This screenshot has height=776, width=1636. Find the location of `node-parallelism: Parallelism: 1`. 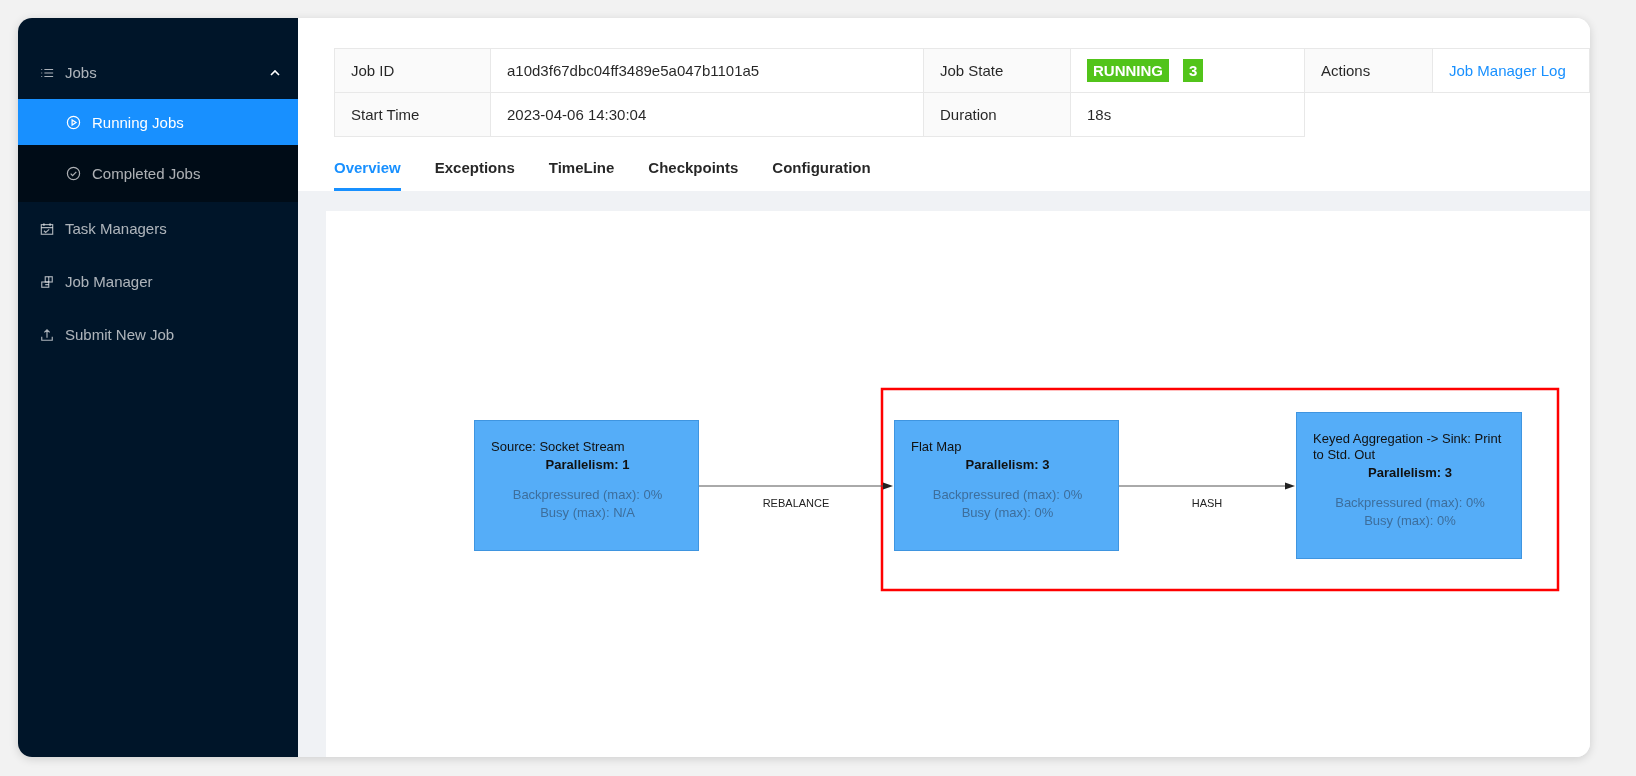

node-parallelism: Parallelism: 1 is located at coordinates (587, 464).